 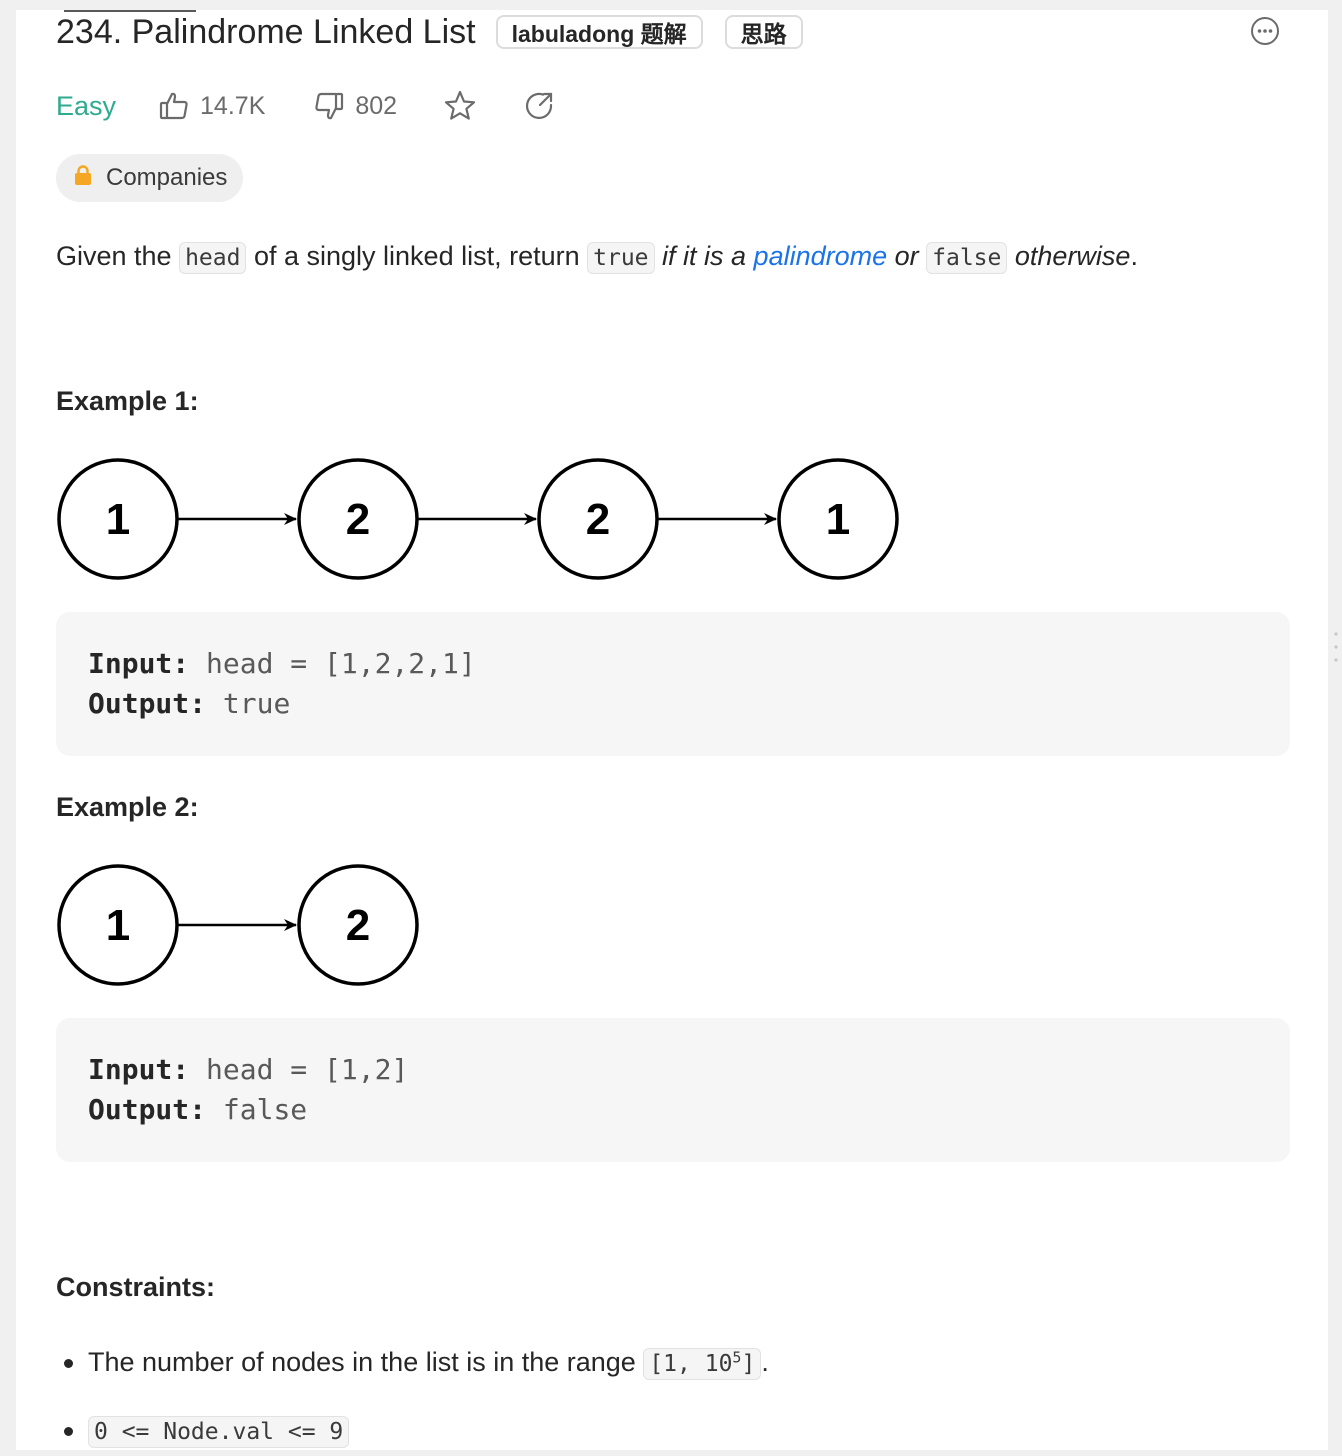 What do you see at coordinates (83, 178) in the screenshot?
I see `lock-icon` at bounding box center [83, 178].